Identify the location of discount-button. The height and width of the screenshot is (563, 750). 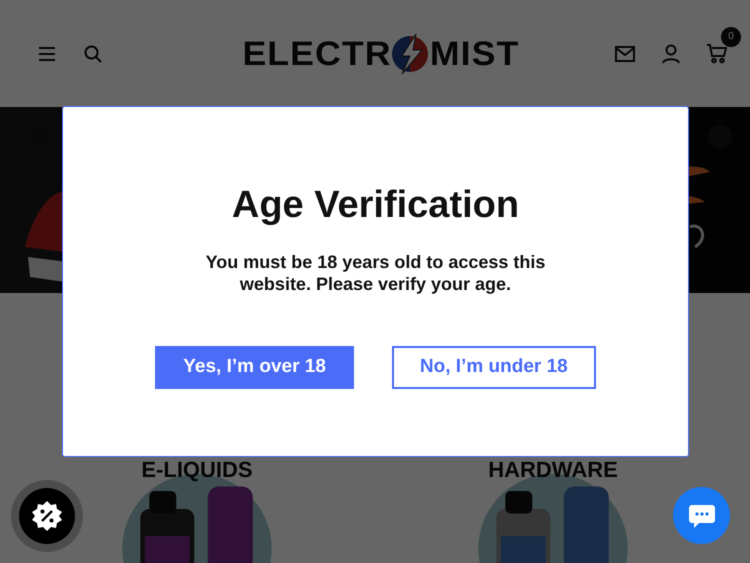
(47, 516).